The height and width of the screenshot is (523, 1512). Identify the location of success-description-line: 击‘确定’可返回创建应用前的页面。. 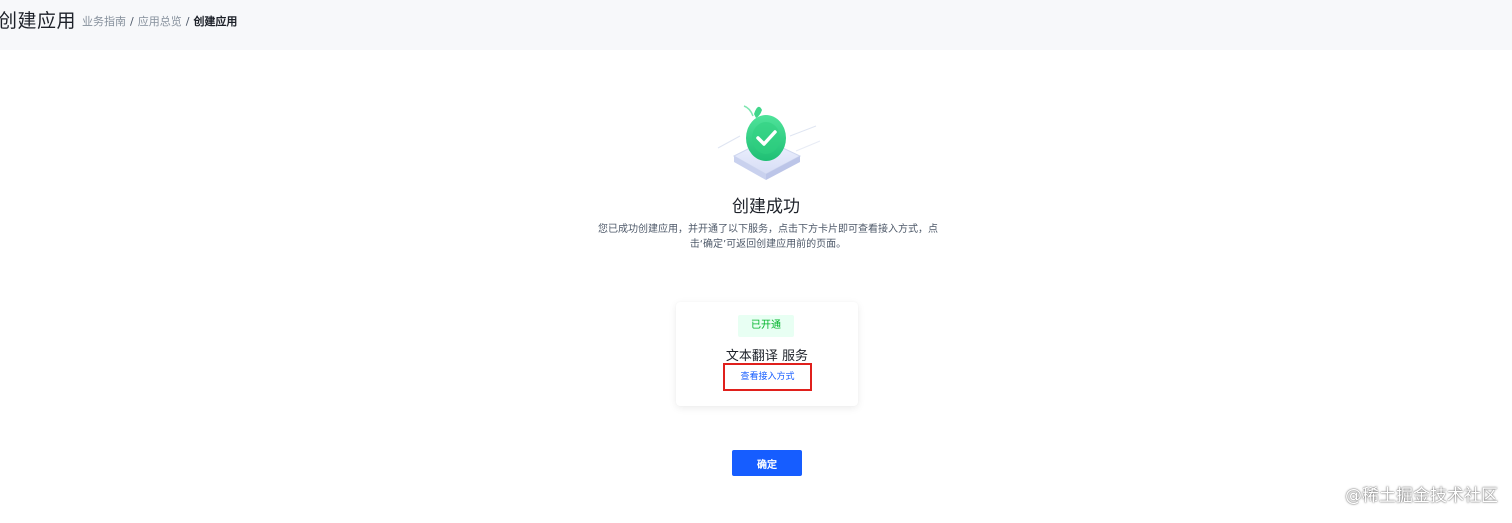
(768, 244).